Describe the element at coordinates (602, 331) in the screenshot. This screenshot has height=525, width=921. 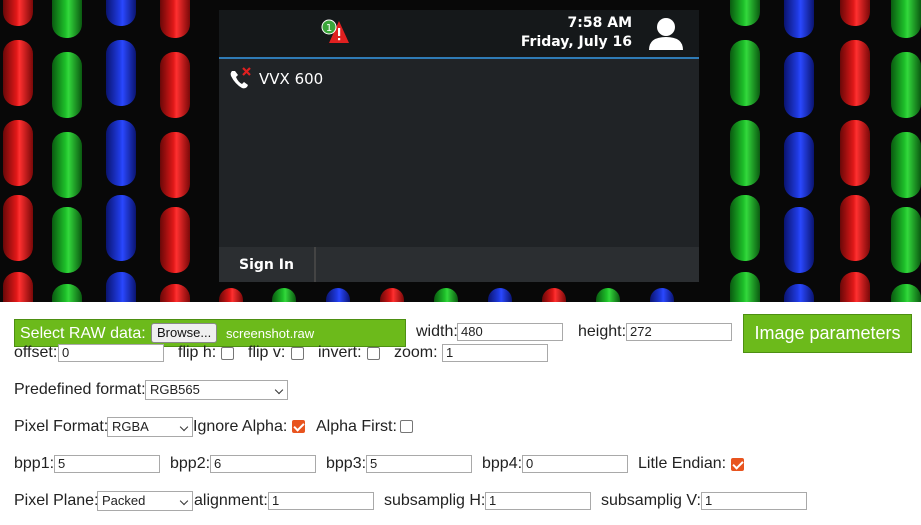
I see `height-label: height:` at that location.